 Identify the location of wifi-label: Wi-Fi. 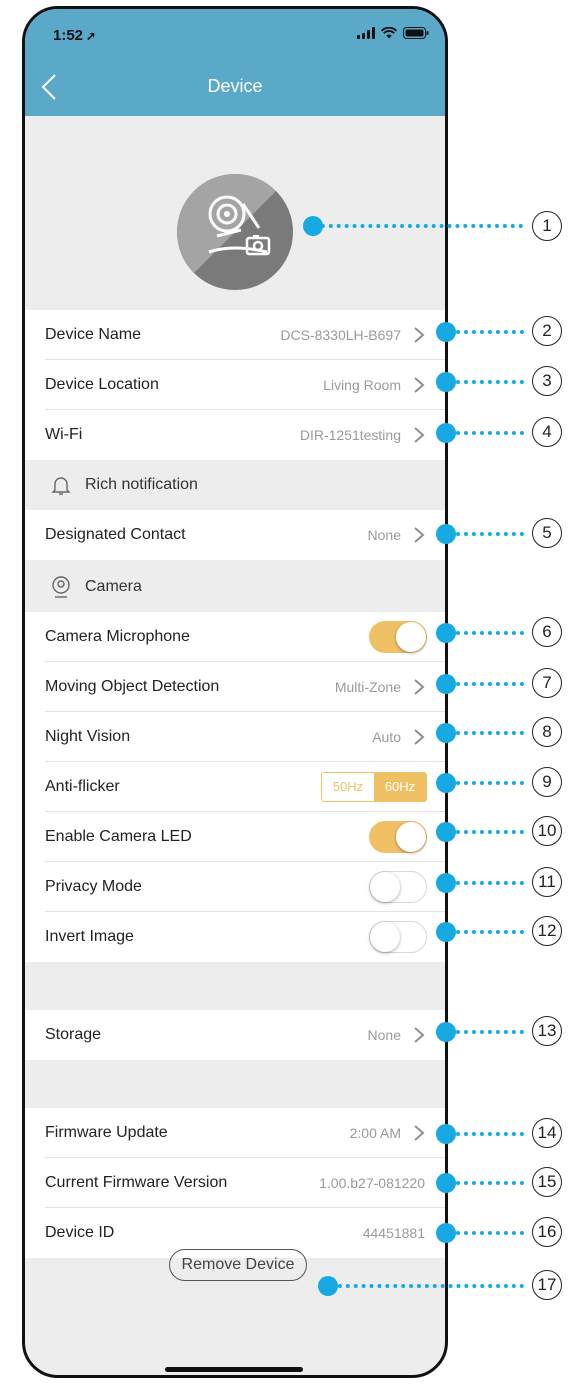
(64, 434).